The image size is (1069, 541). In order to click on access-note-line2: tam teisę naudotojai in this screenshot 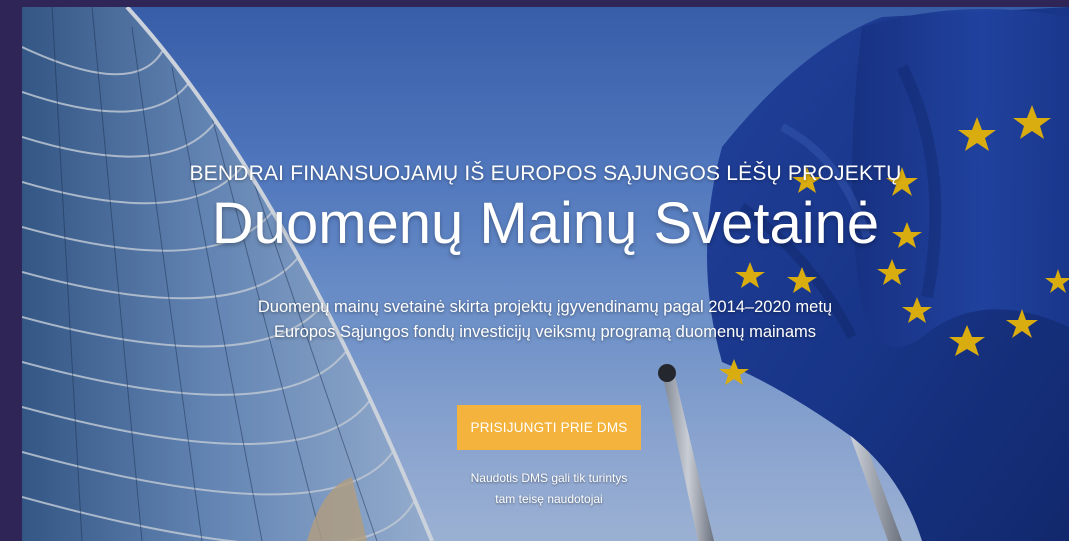, I will do `click(549, 499)`.